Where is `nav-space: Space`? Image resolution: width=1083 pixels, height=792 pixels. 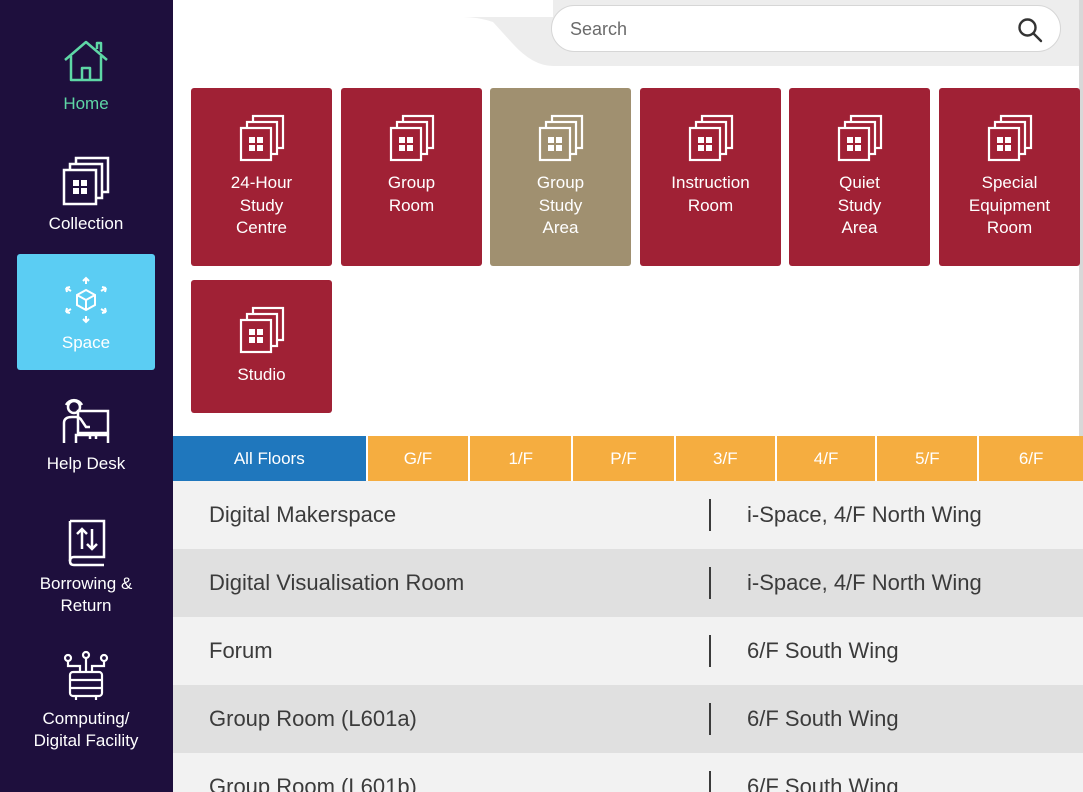 nav-space: Space is located at coordinates (86, 312).